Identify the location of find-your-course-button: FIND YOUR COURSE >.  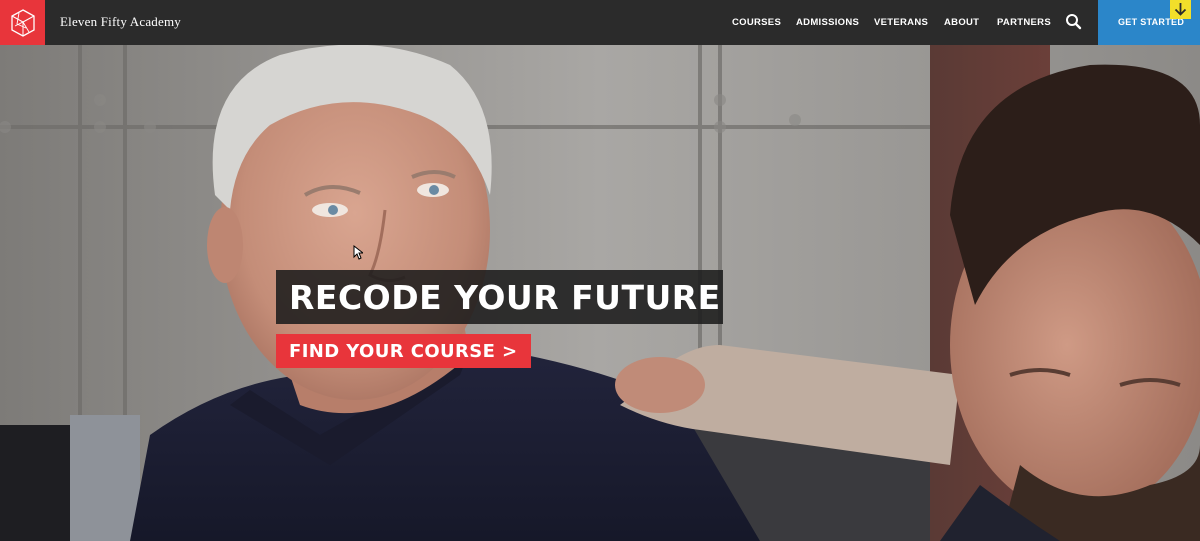
(403, 351).